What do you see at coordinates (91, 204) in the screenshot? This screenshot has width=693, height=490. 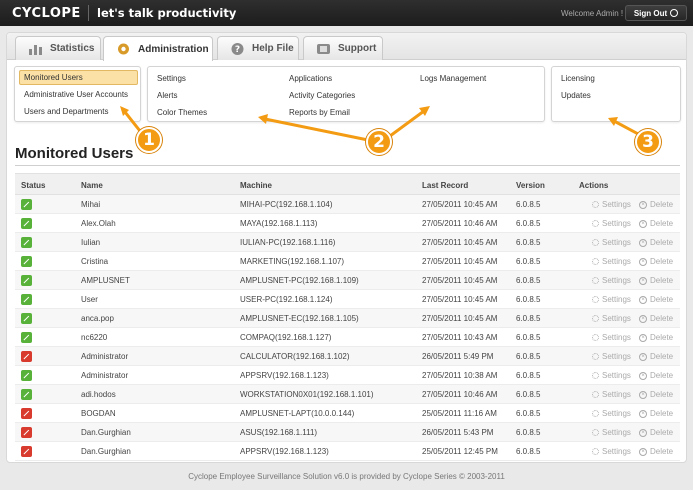 I see `user-name: Mihai` at bounding box center [91, 204].